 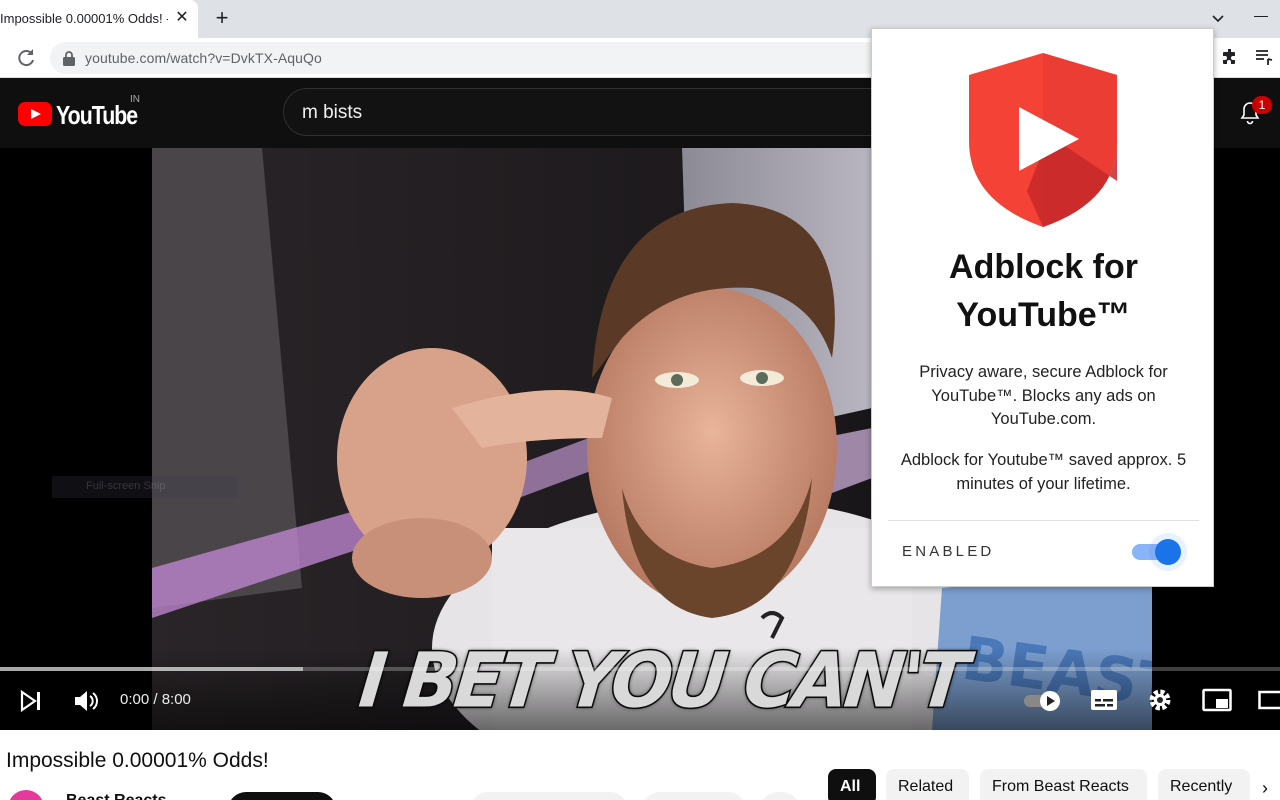 I want to click on avatar, so click(x=26, y=795).